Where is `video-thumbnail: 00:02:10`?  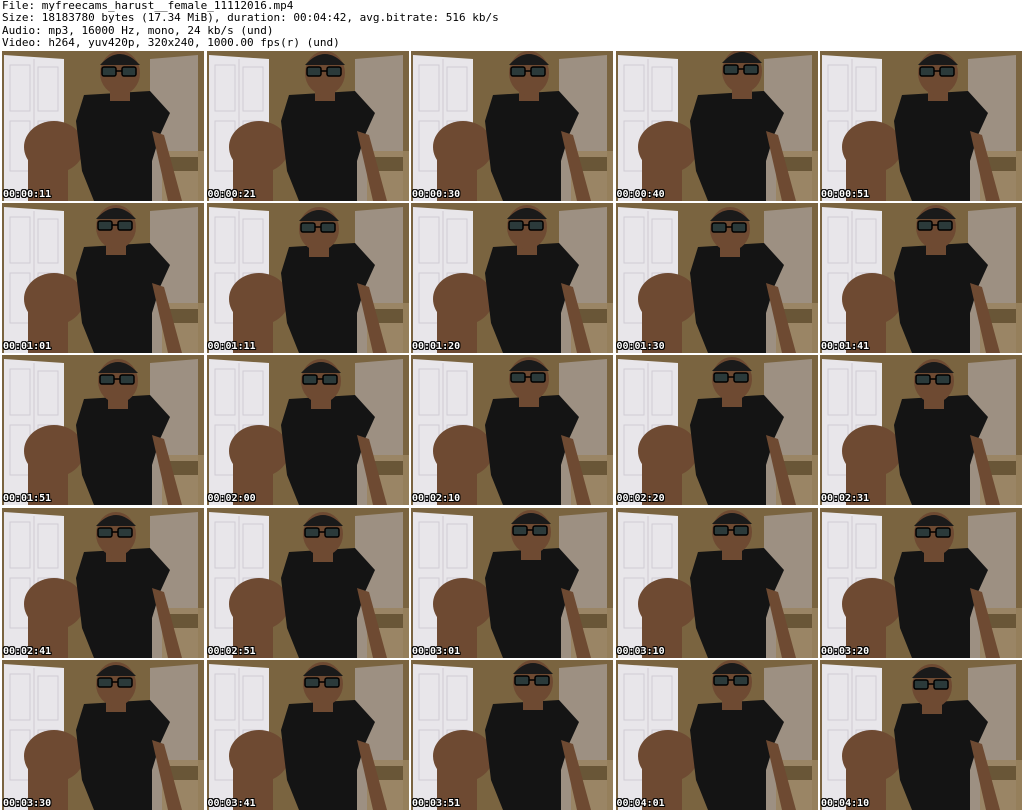 video-thumbnail: 00:02:10 is located at coordinates (512, 430).